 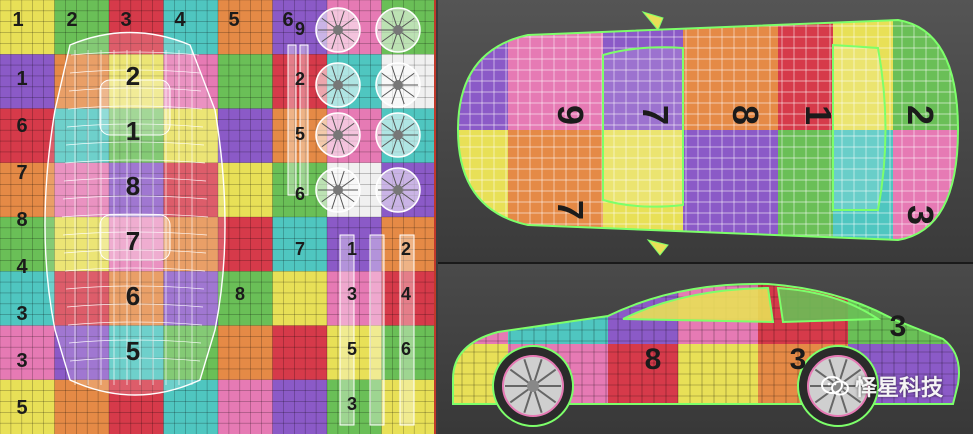 I want to click on uv-right-label: 8, so click(x=240, y=294).